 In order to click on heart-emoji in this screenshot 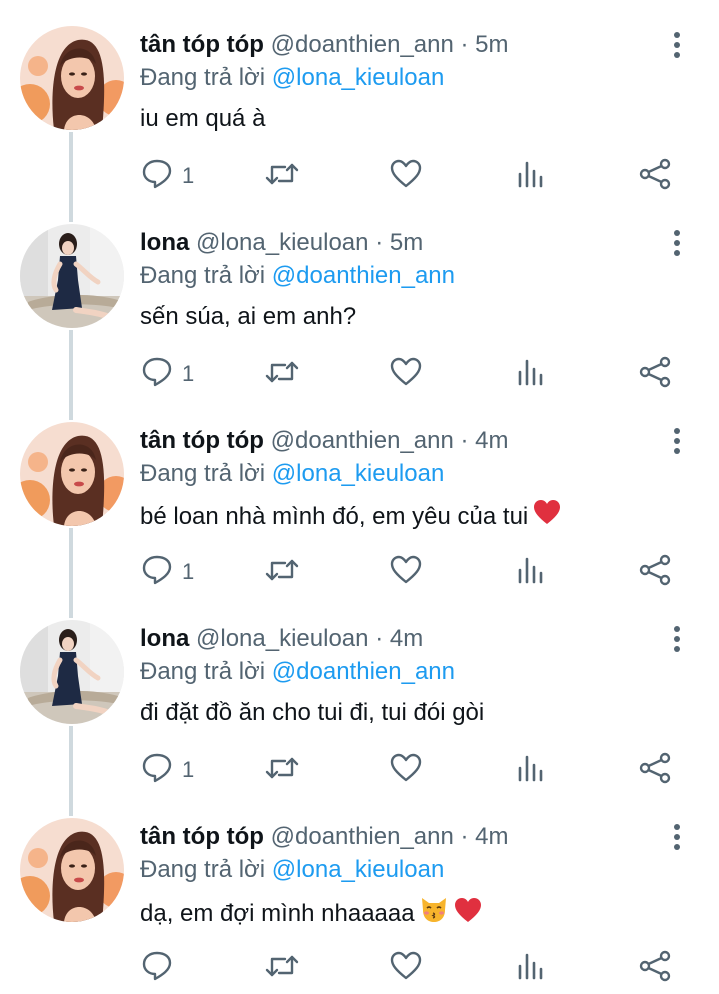, I will do `click(547, 517)`.